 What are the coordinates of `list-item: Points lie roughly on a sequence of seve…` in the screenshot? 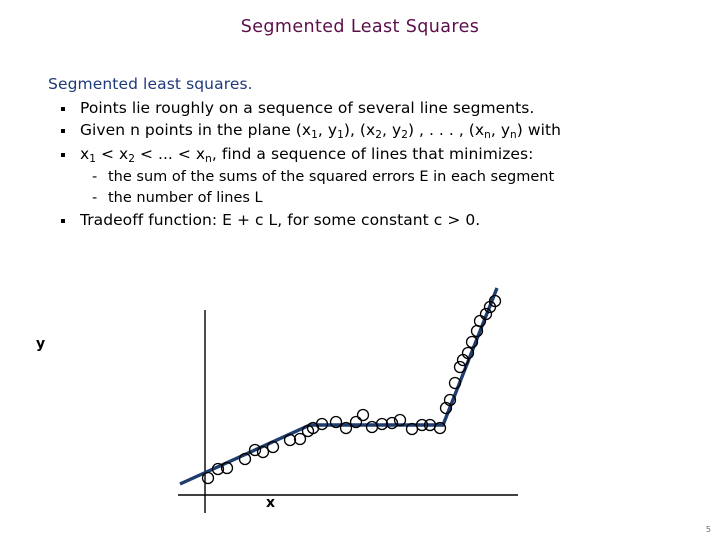 It's located at (368, 108).